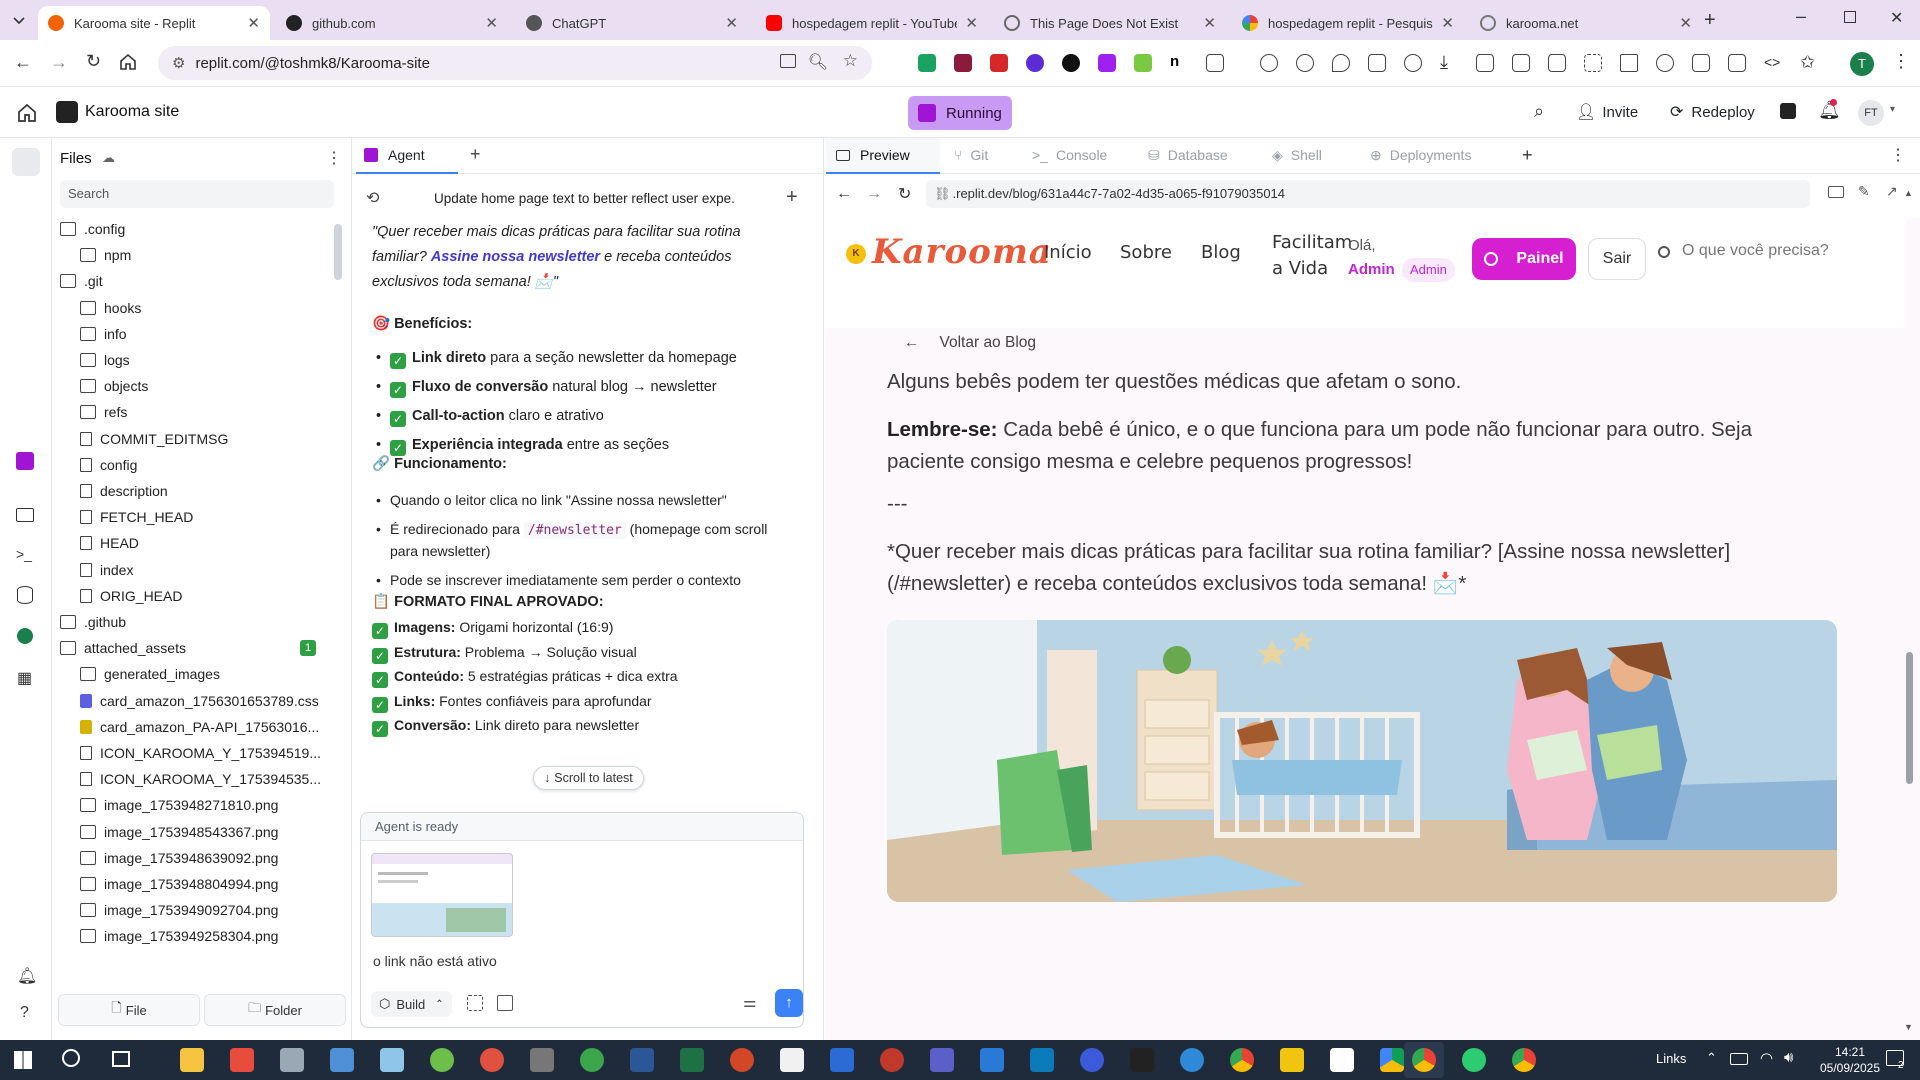 The image size is (1920, 1080). I want to click on preview-tool-icon, so click(25, 515).